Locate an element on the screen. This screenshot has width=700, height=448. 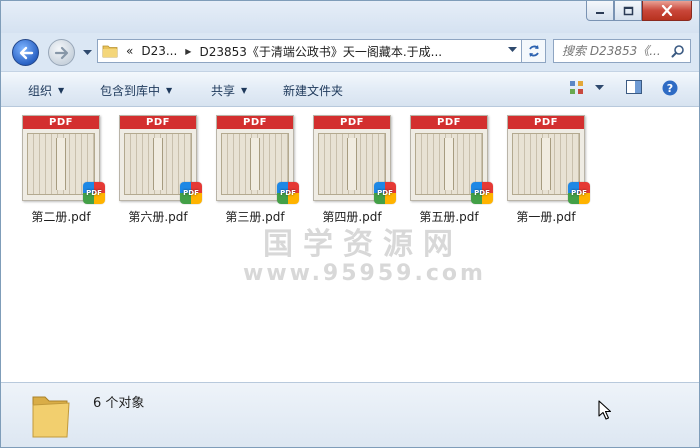
file-item: PDF PDF 第六册.pdf is located at coordinates (159, 170).